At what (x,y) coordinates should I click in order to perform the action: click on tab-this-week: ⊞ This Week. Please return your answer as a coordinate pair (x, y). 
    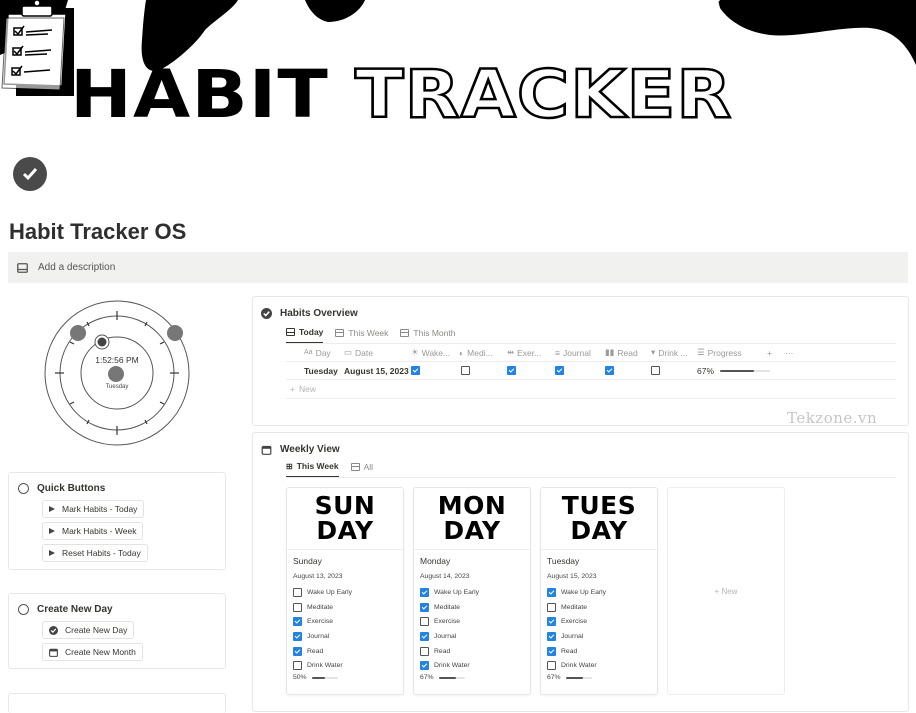
    Looking at the image, I should click on (312, 469).